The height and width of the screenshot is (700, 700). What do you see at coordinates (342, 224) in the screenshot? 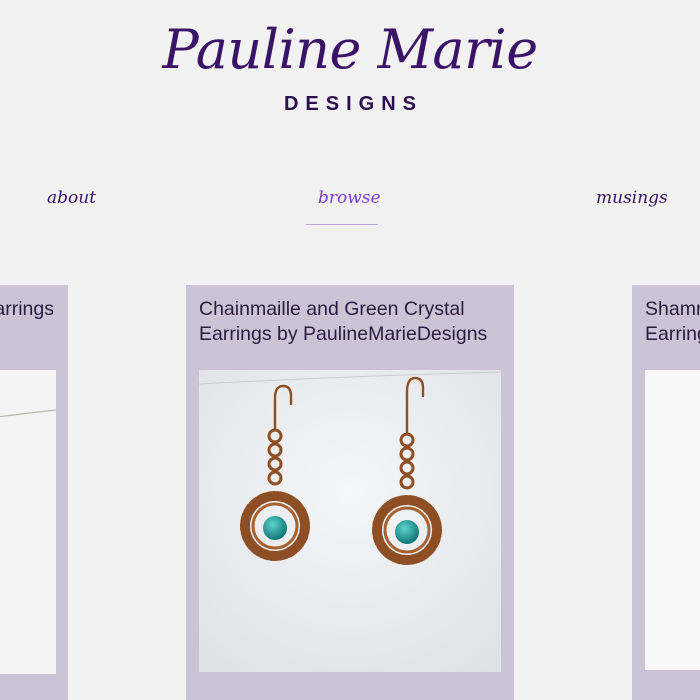
I see `nav-active-underline` at bounding box center [342, 224].